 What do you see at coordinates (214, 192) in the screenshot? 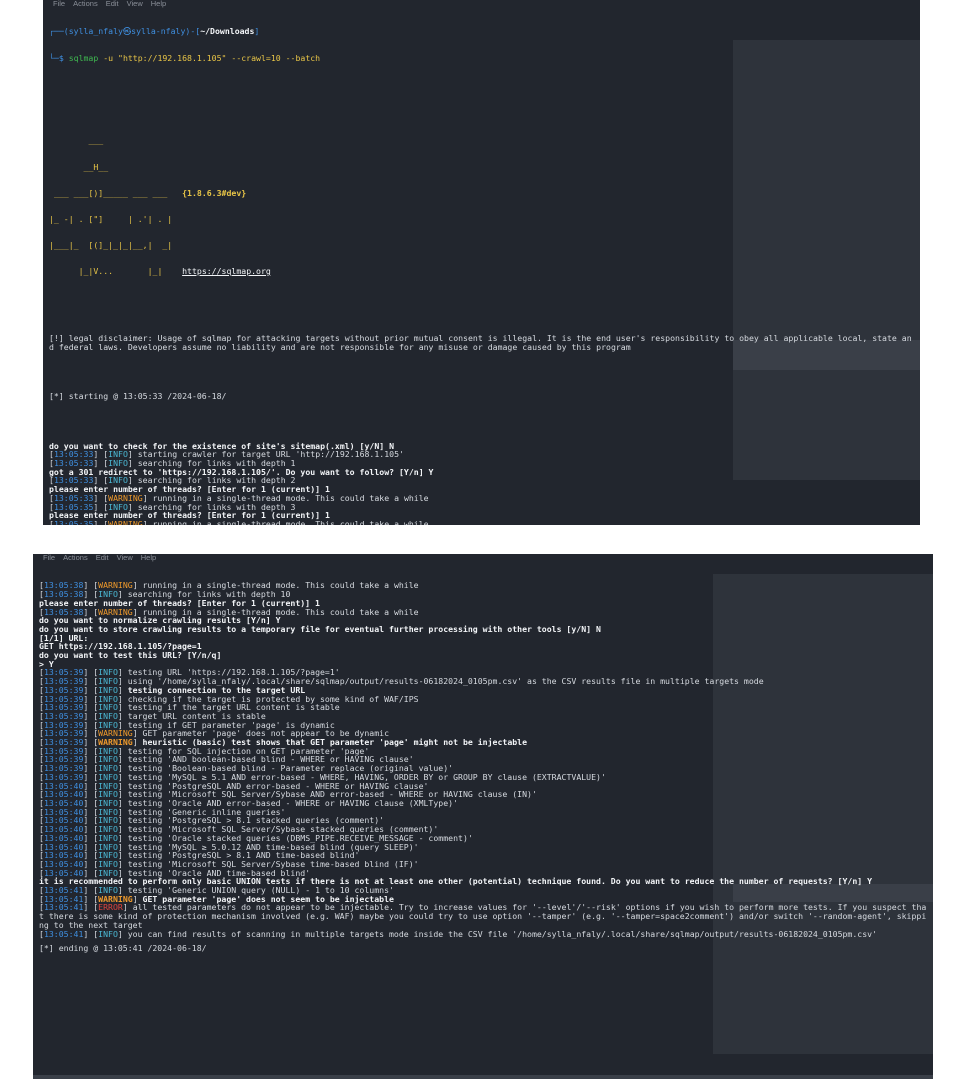
I see `sqlmap-version: {1.8.6.3#dev}` at bounding box center [214, 192].